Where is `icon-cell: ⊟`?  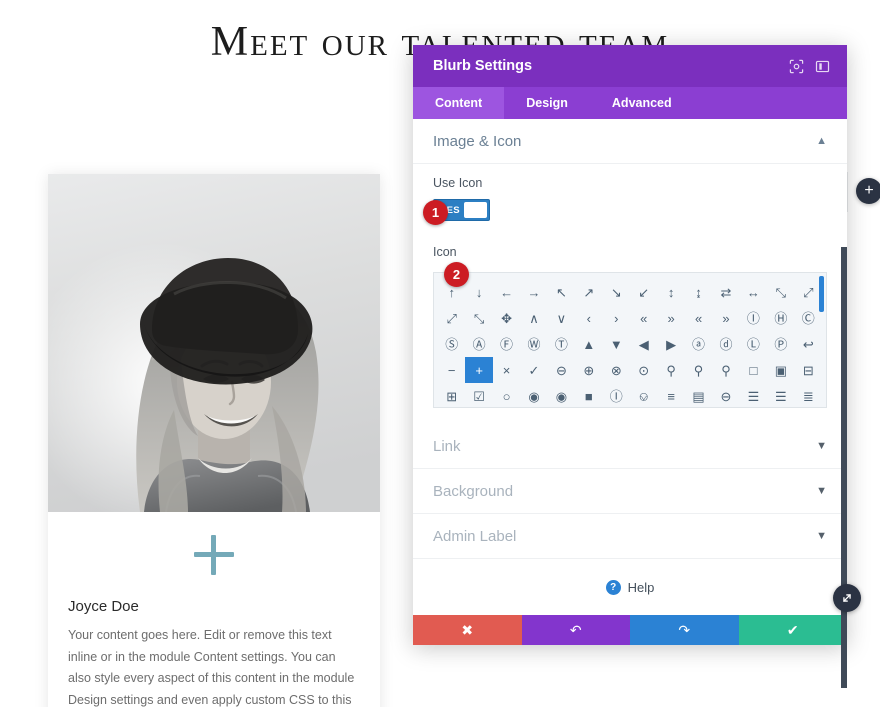
icon-cell: ⊟ is located at coordinates (808, 370).